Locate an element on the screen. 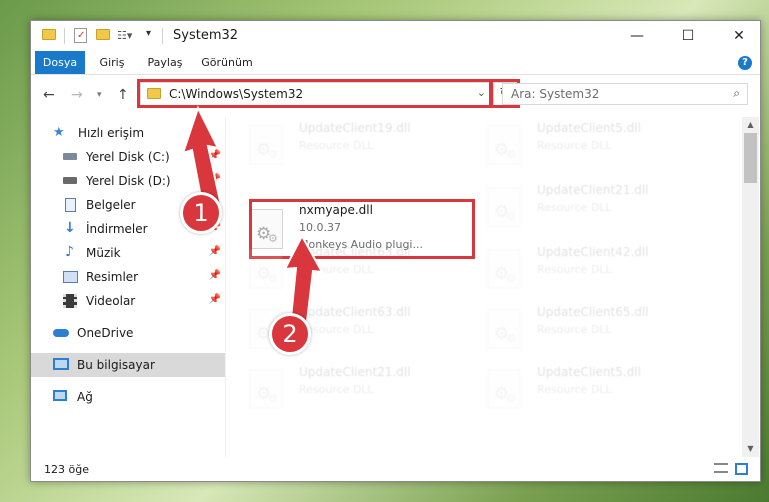 This screenshot has width=769, height=502. sidebar-item-this-pc: Bu bilgisayar is located at coordinates (128, 365).